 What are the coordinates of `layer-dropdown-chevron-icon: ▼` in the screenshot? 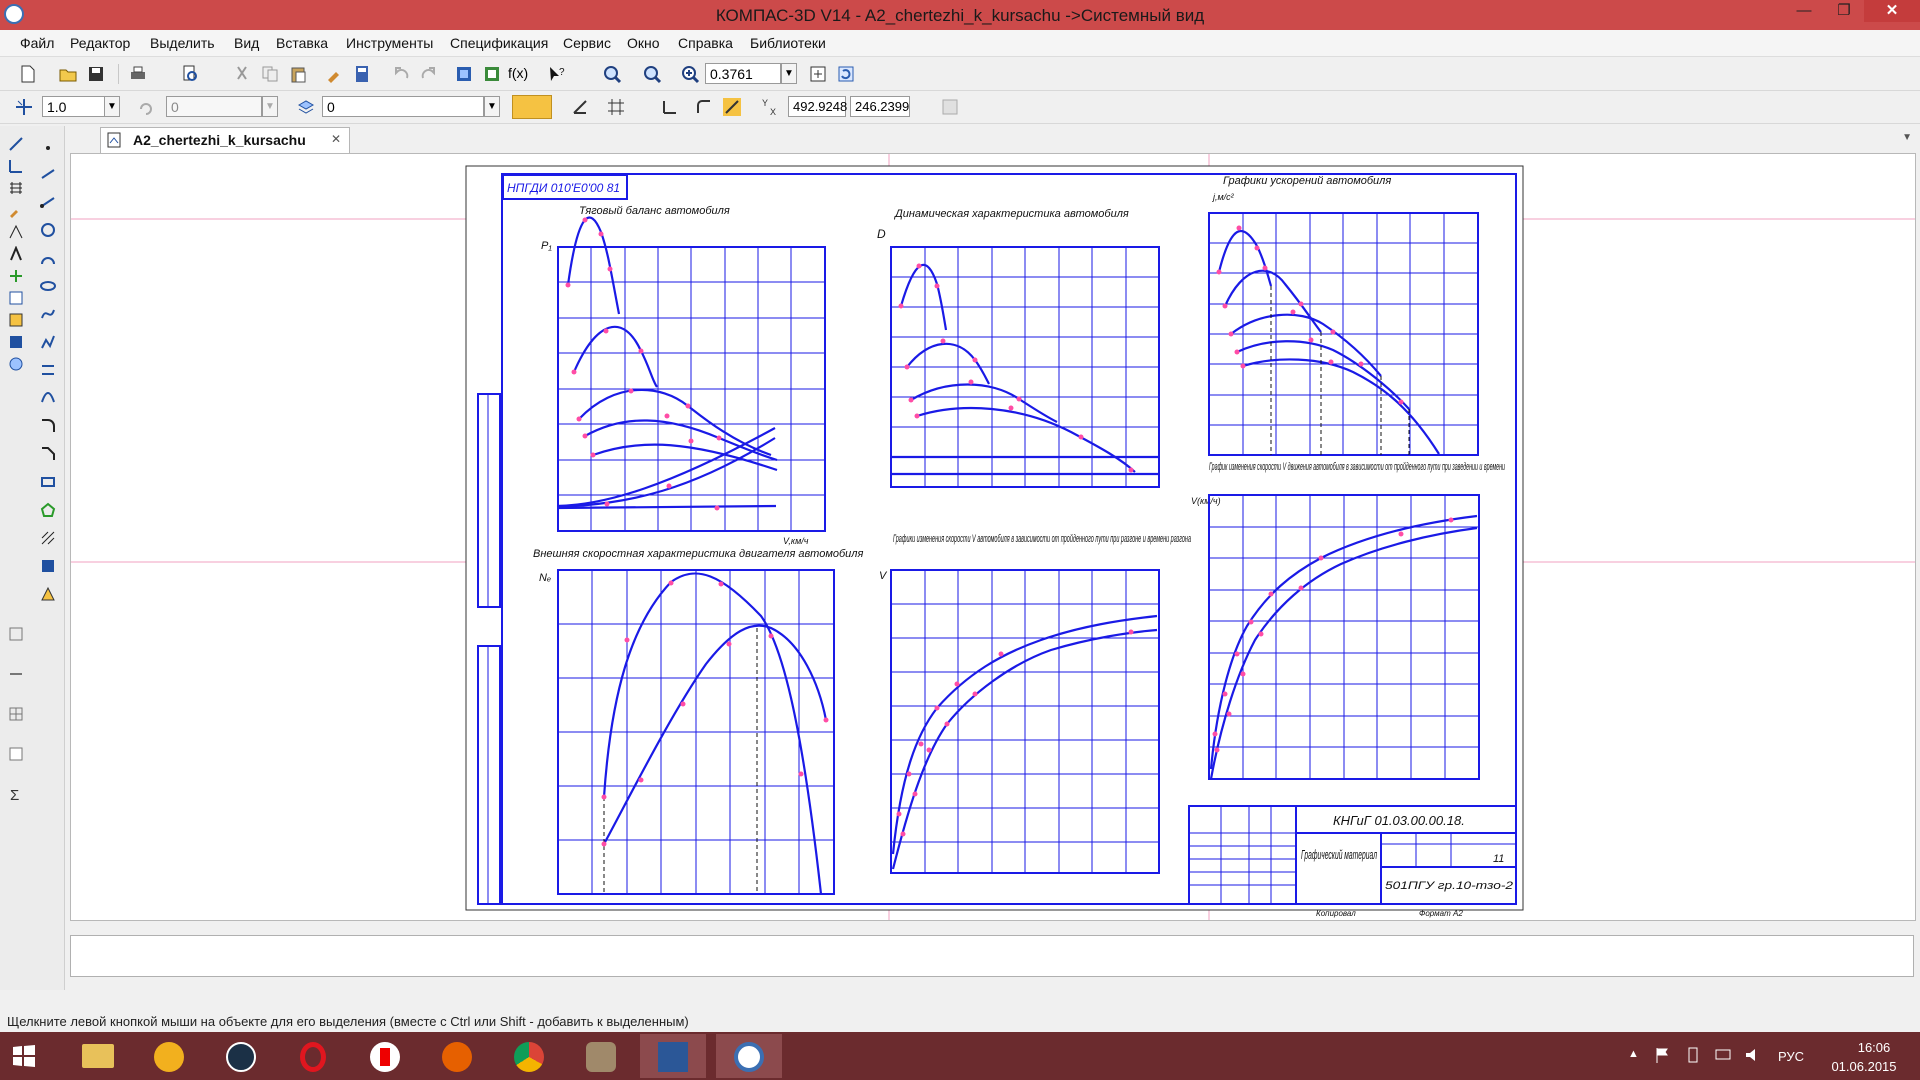 It's located at (492, 106).